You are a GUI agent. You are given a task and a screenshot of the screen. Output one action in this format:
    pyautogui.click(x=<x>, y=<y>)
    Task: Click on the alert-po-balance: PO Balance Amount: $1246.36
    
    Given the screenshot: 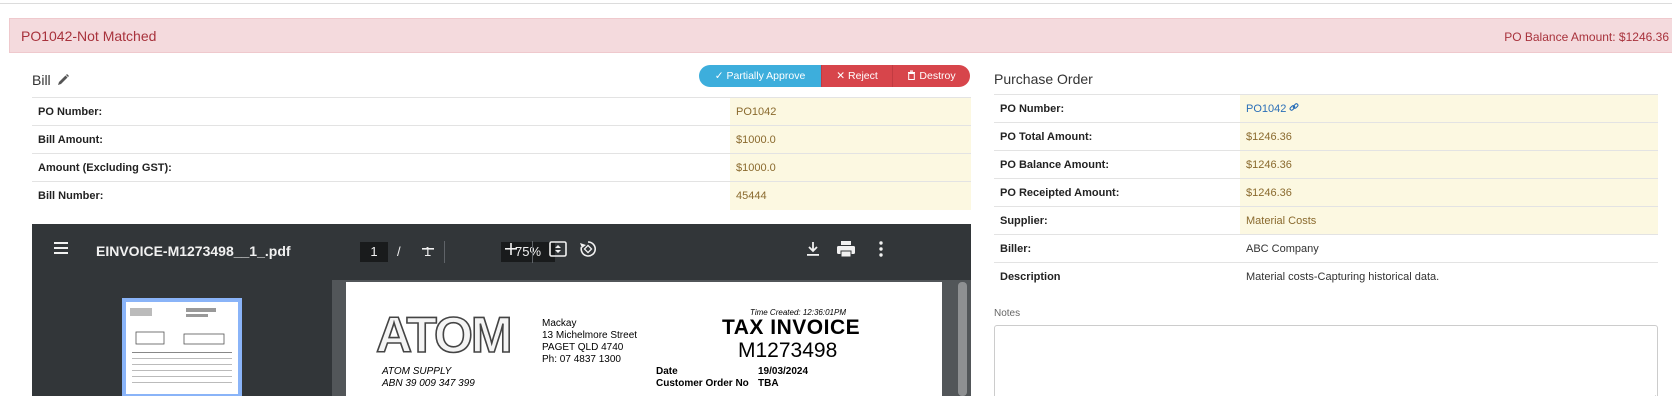 What is the action you would take?
    pyautogui.click(x=1586, y=37)
    